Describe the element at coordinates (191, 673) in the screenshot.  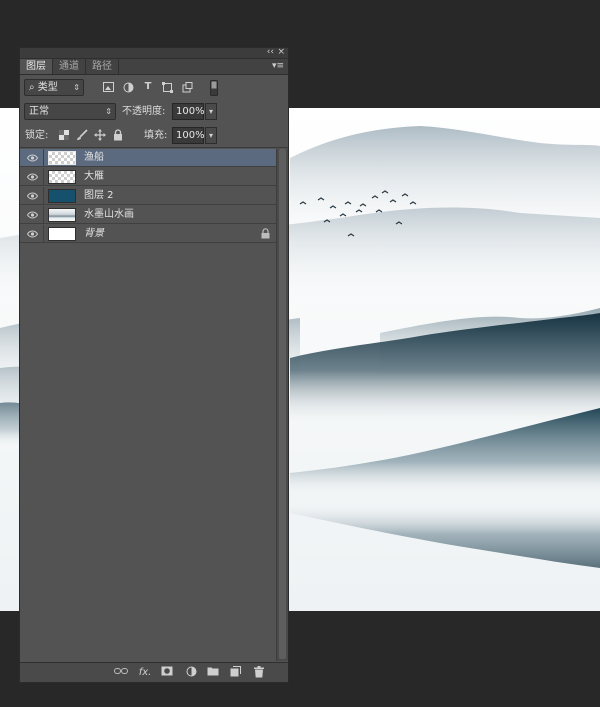
I see `adjustment-layer-icon` at that location.